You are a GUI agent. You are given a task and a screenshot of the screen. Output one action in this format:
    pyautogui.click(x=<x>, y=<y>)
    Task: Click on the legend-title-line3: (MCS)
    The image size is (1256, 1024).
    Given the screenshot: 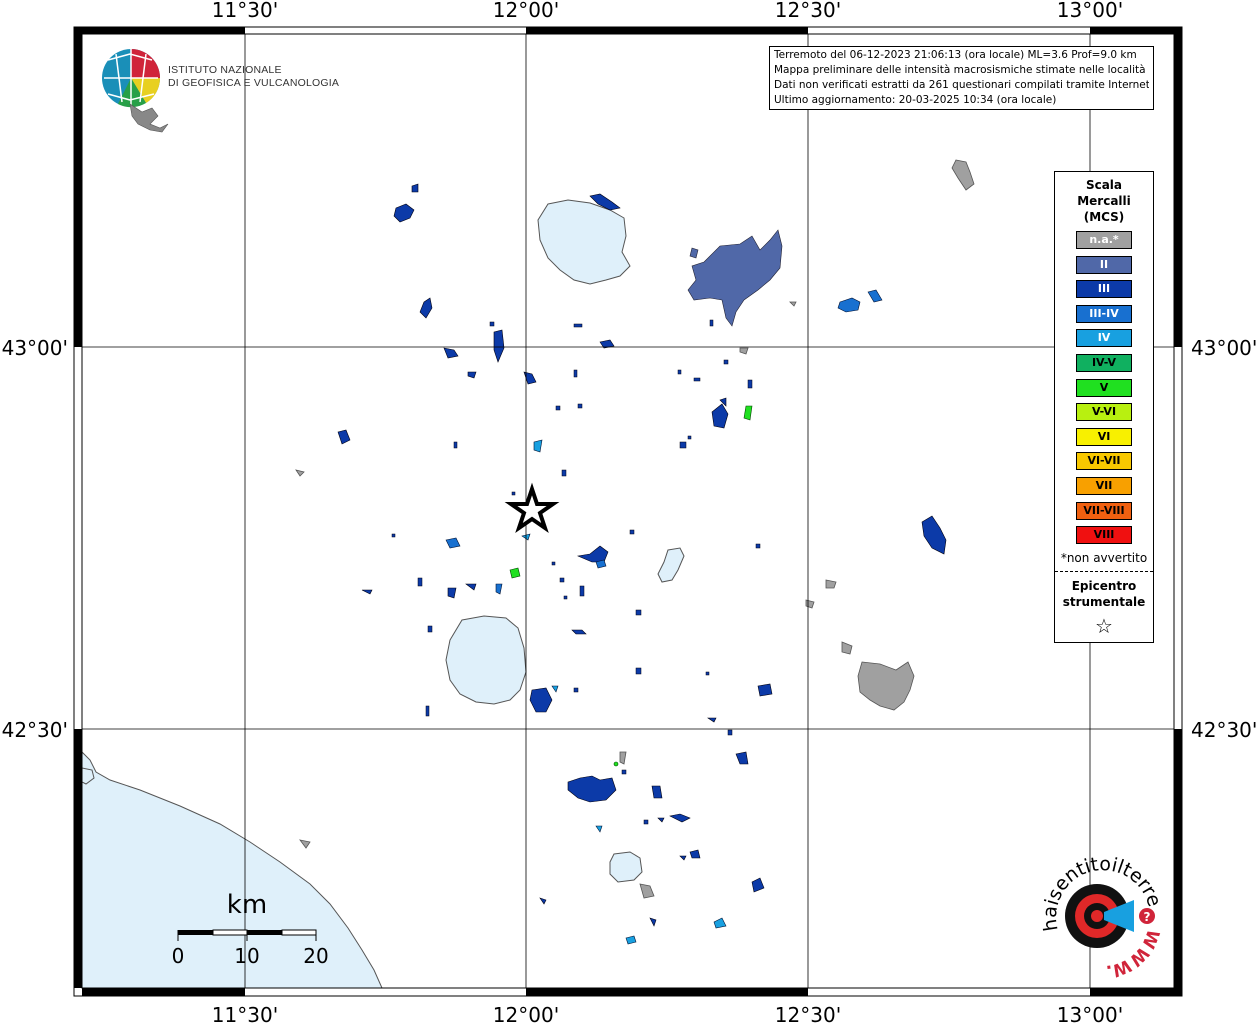 What is the action you would take?
    pyautogui.click(x=1104, y=217)
    